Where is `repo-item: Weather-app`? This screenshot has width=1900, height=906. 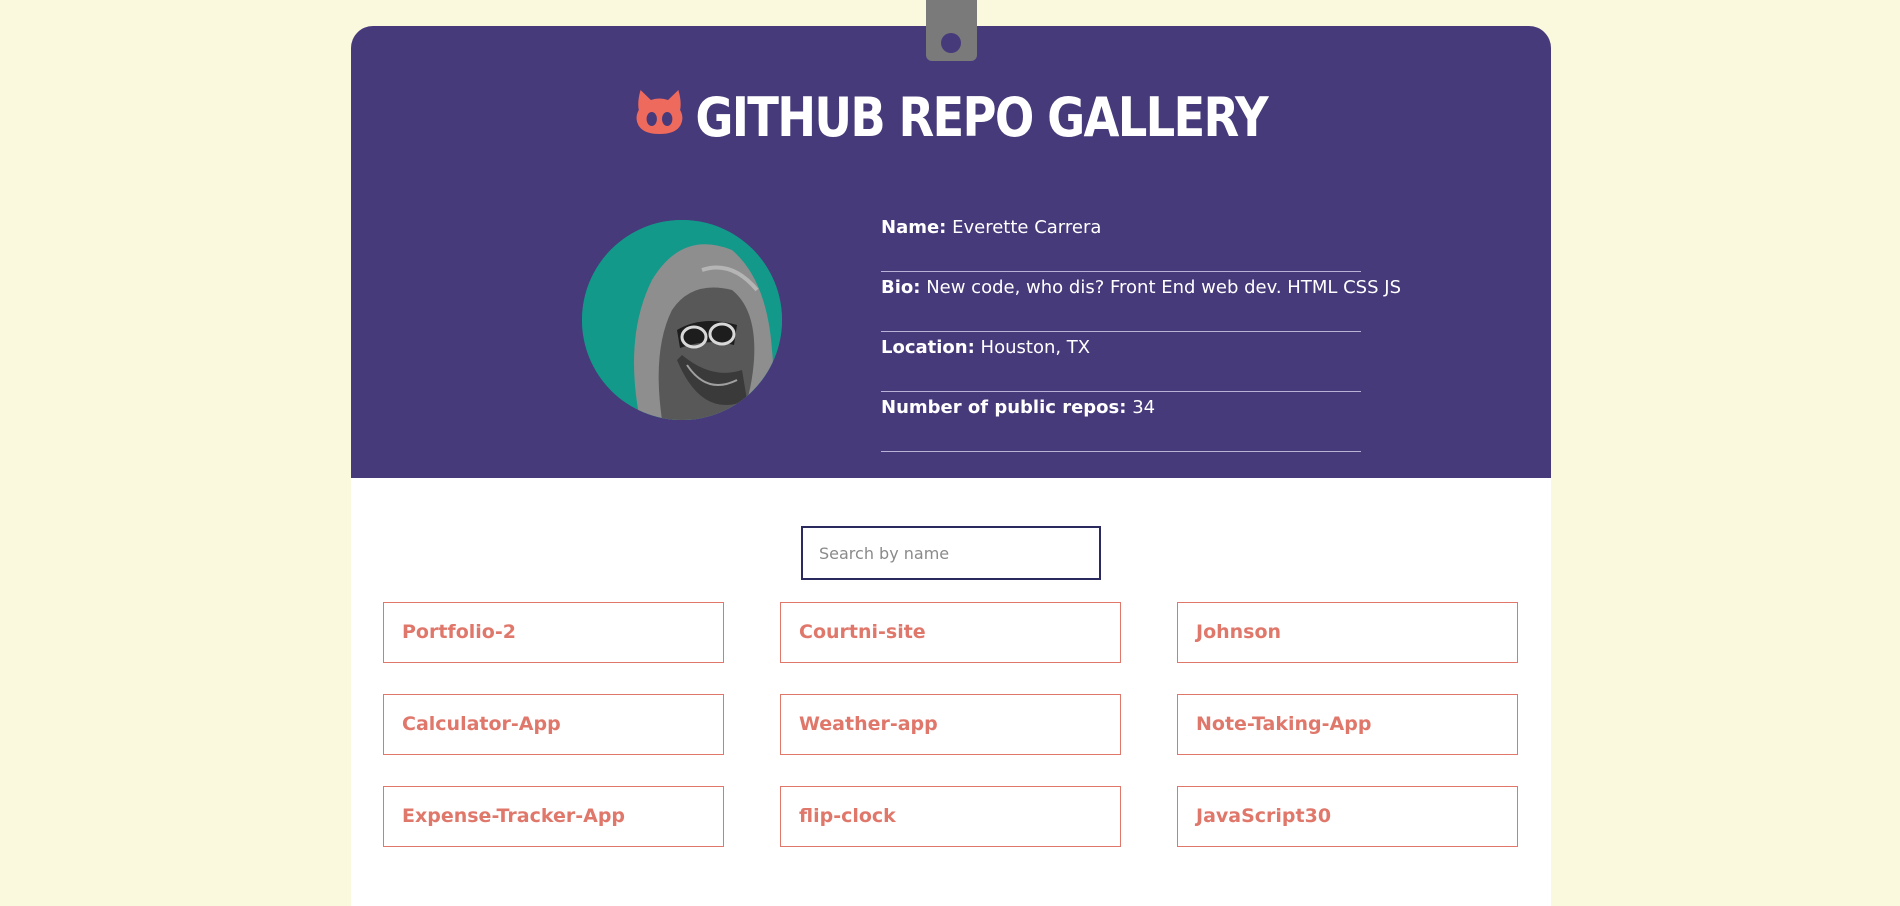 repo-item: Weather-app is located at coordinates (950, 724).